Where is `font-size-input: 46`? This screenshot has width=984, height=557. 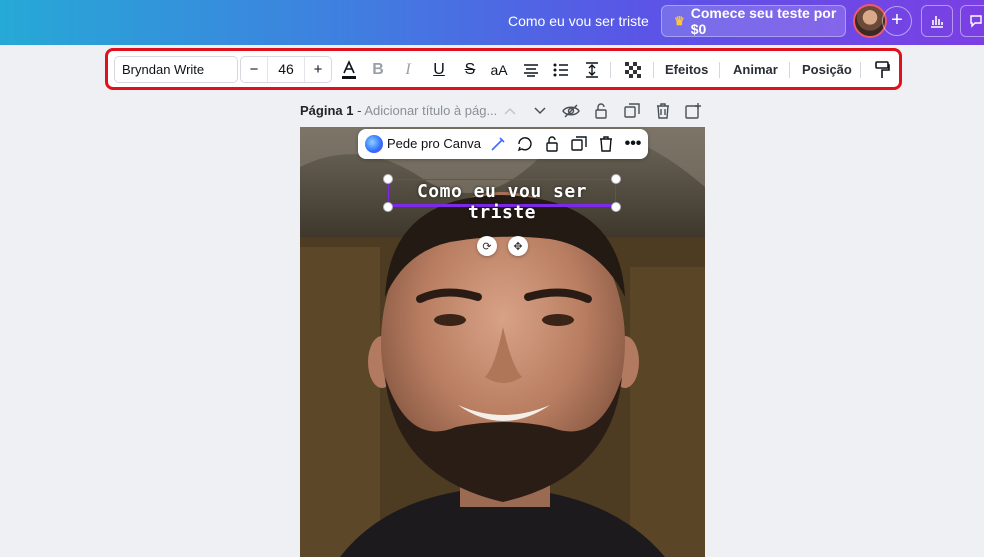
font-size-input: 46 is located at coordinates (286, 69).